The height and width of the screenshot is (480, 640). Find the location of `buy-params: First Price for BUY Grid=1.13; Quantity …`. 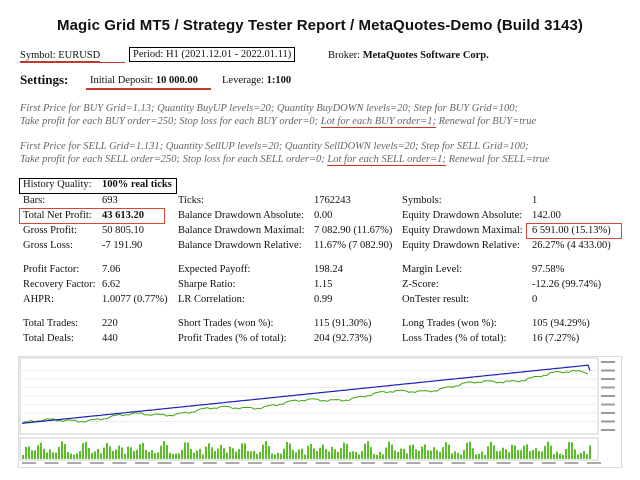

buy-params: First Price for BUY Grid=1.13; Quantity … is located at coordinates (278, 115).